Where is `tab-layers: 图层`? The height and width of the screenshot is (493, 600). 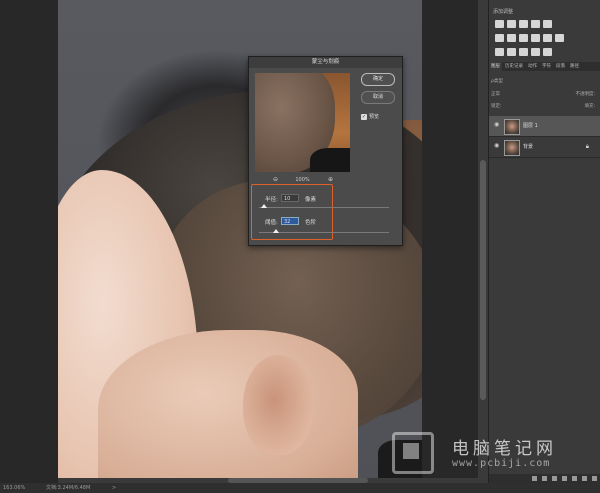
tab-layers: 图层 is located at coordinates (495, 66).